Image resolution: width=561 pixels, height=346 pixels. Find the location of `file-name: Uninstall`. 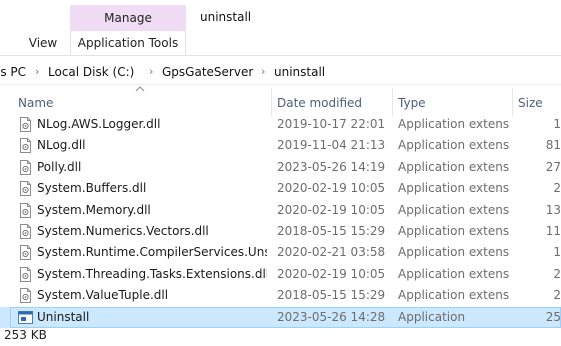

file-name: Uninstall is located at coordinates (152, 317).